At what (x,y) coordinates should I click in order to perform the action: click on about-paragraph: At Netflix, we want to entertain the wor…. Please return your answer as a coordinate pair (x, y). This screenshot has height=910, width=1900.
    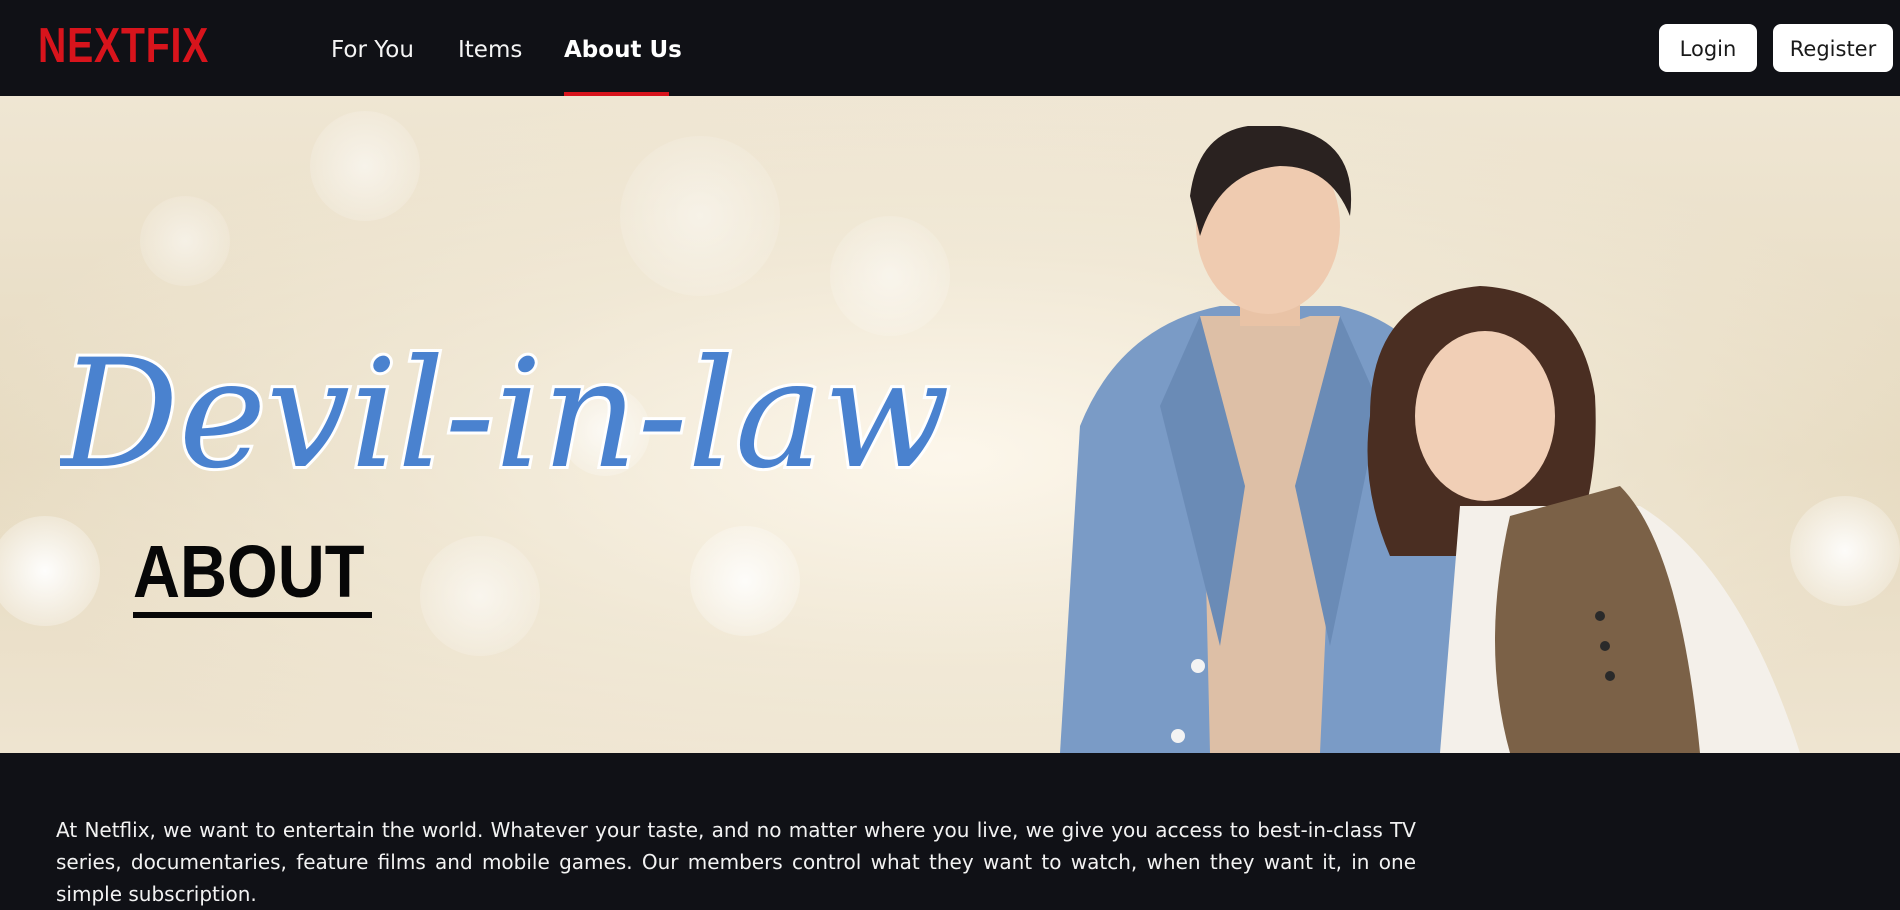
    Looking at the image, I should click on (736, 862).